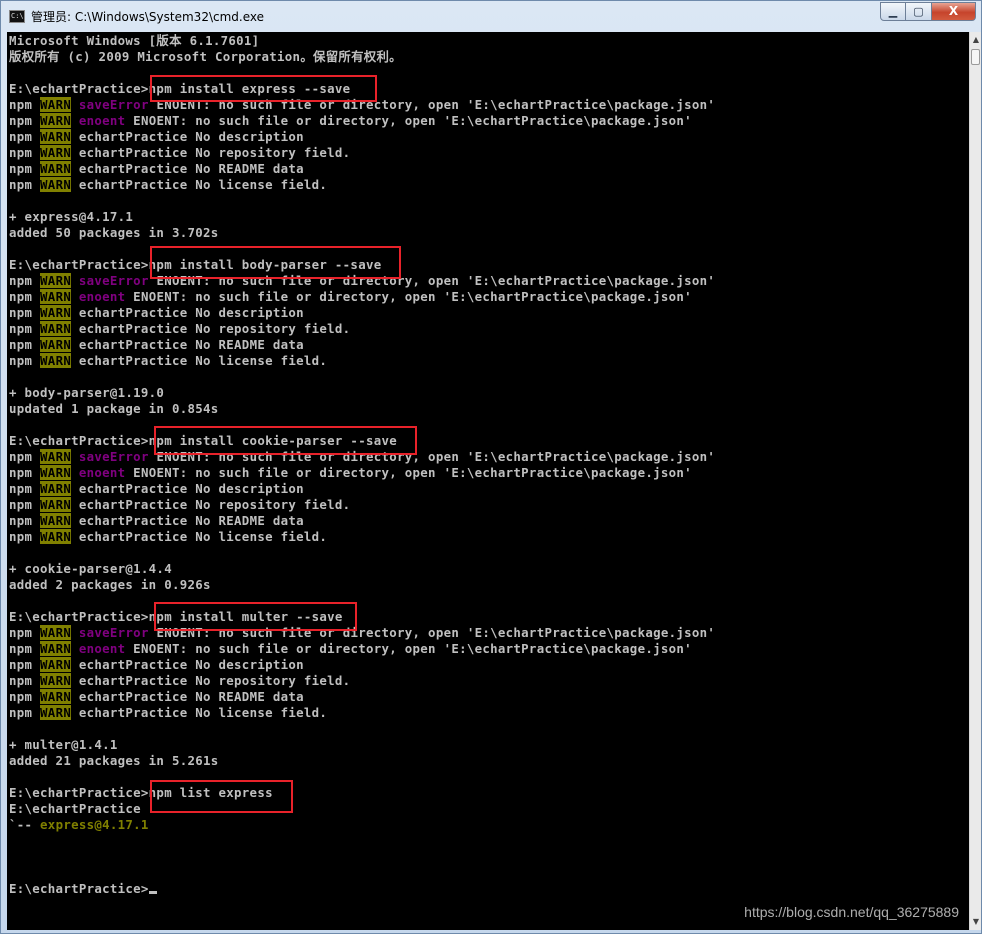  What do you see at coordinates (976, 40) in the screenshot?
I see `scroll-up-icon: ▲` at bounding box center [976, 40].